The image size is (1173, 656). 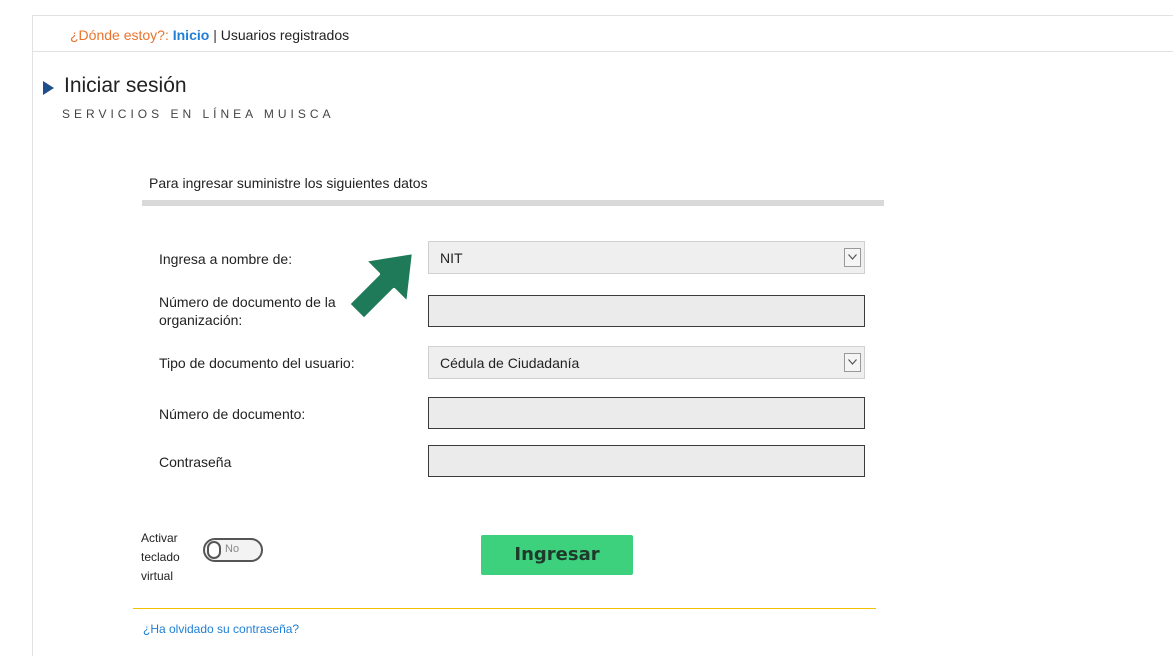 What do you see at coordinates (257, 363) in the screenshot?
I see `label-tipo-doc-usuario: Tipo de documento del usuario:` at bounding box center [257, 363].